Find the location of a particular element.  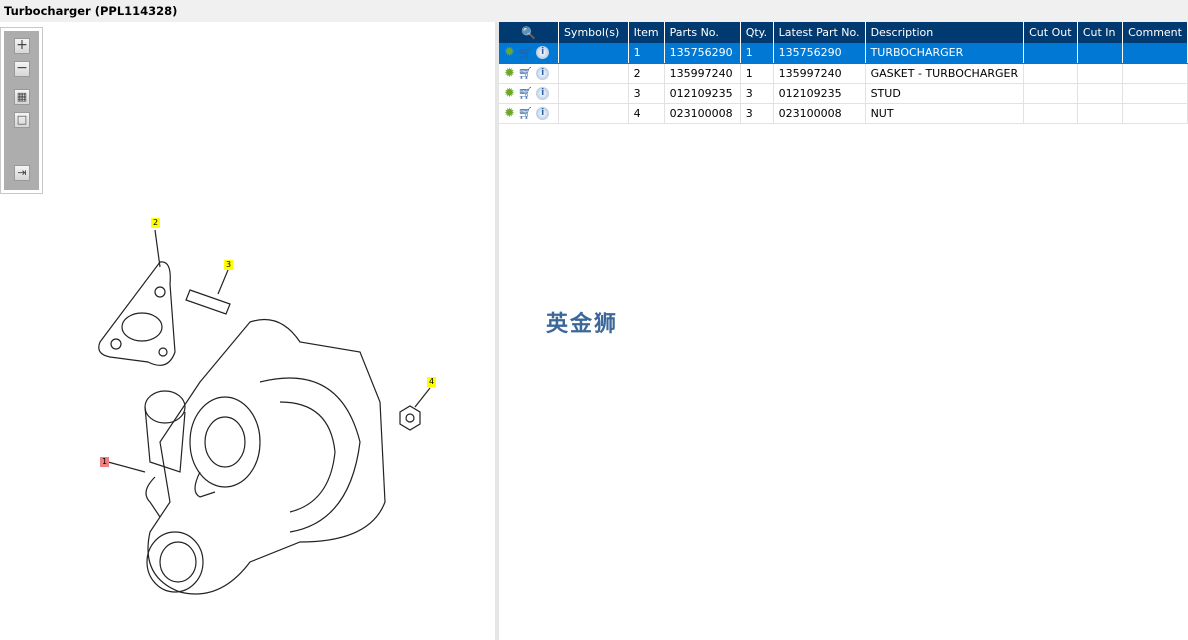

description-cell: TURBOCHARGER is located at coordinates (945, 53).